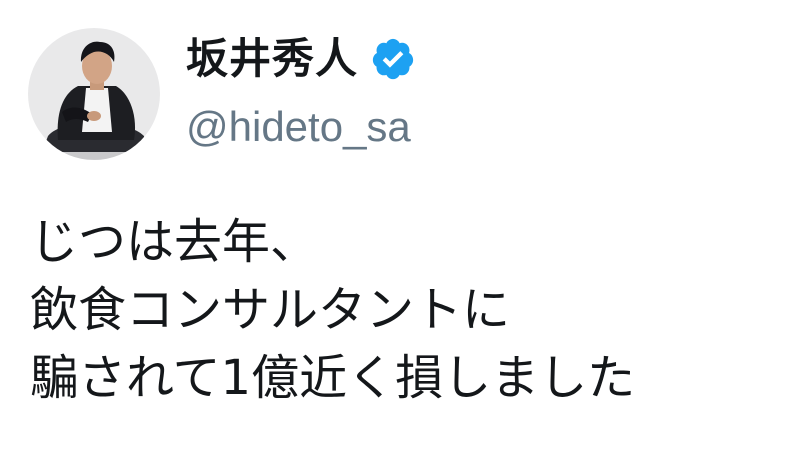  I want to click on tweet-line: 騙されて1億近く損しました, so click(333, 378).